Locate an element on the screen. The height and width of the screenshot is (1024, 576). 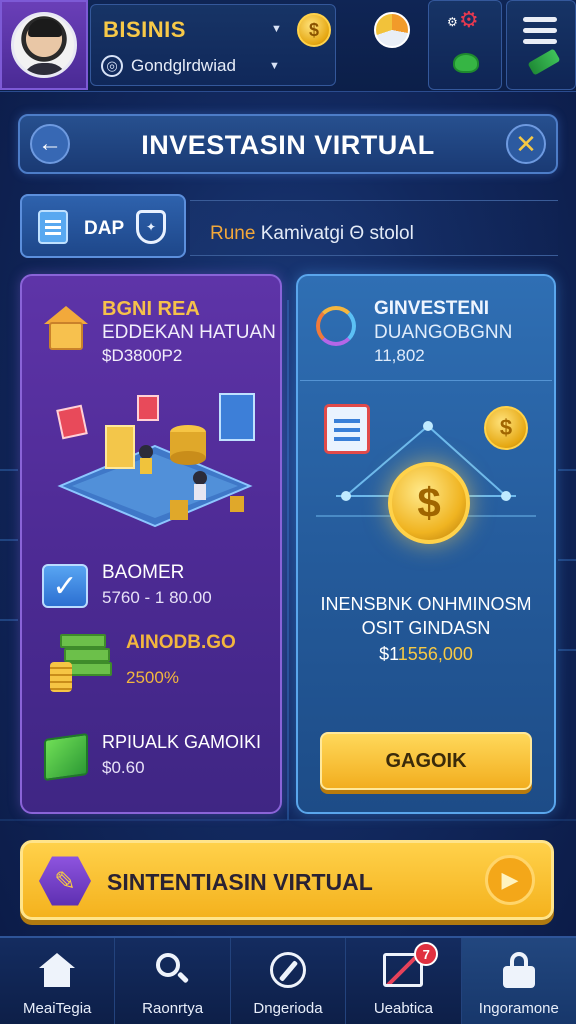
leaf-icon is located at coordinates (466, 63).